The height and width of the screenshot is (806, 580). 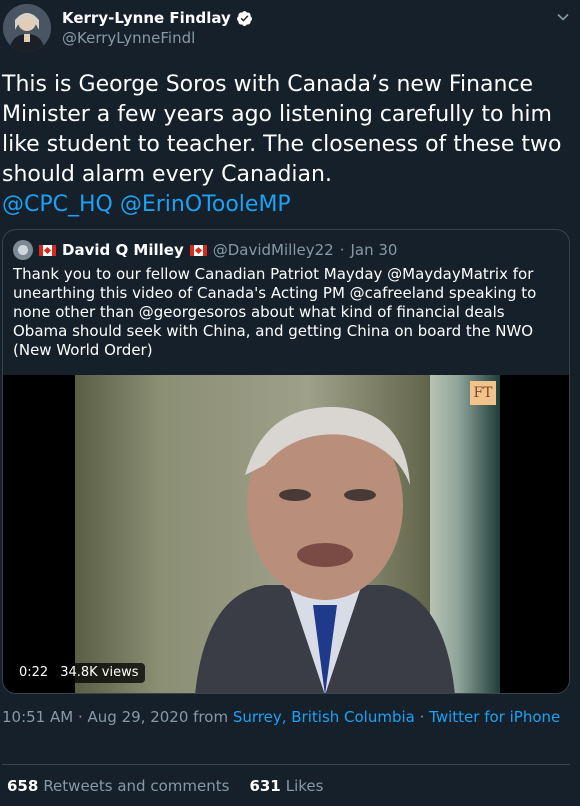 I want to click on retweets-label: Retweets and comments, so click(x=136, y=786).